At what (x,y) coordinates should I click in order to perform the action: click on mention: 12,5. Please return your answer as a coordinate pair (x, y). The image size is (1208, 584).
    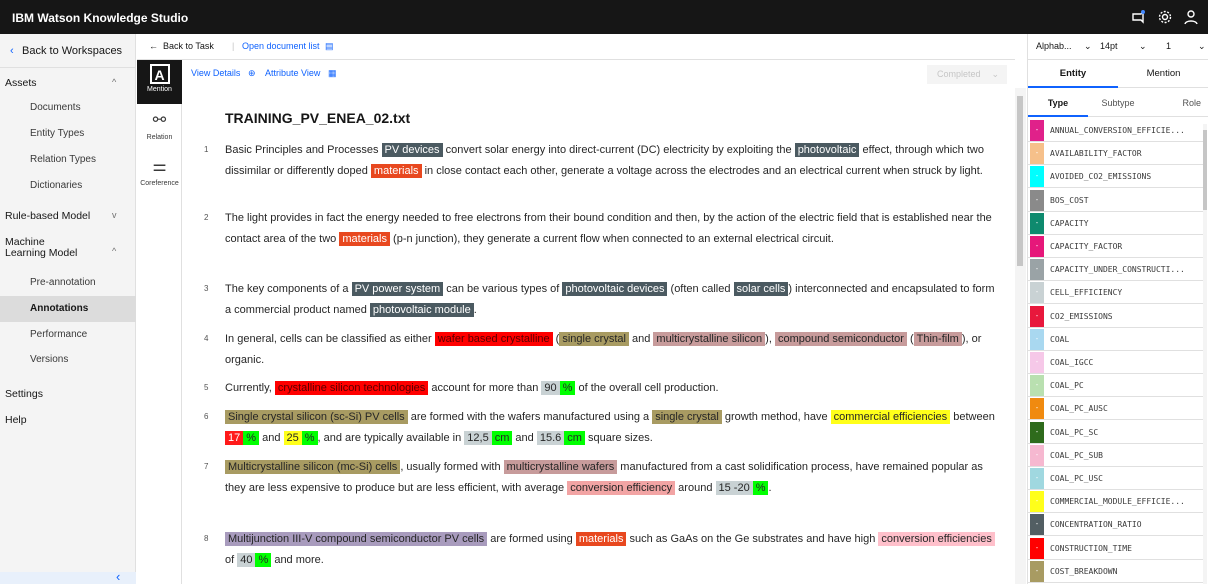
    Looking at the image, I should click on (478, 438).